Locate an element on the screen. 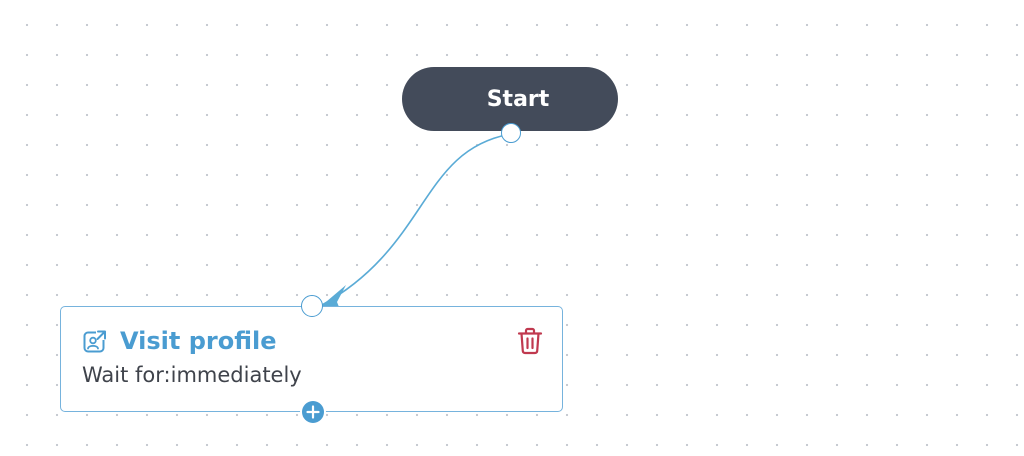 This screenshot has height=456, width=1024. start-output-handle is located at coordinates (511, 133).